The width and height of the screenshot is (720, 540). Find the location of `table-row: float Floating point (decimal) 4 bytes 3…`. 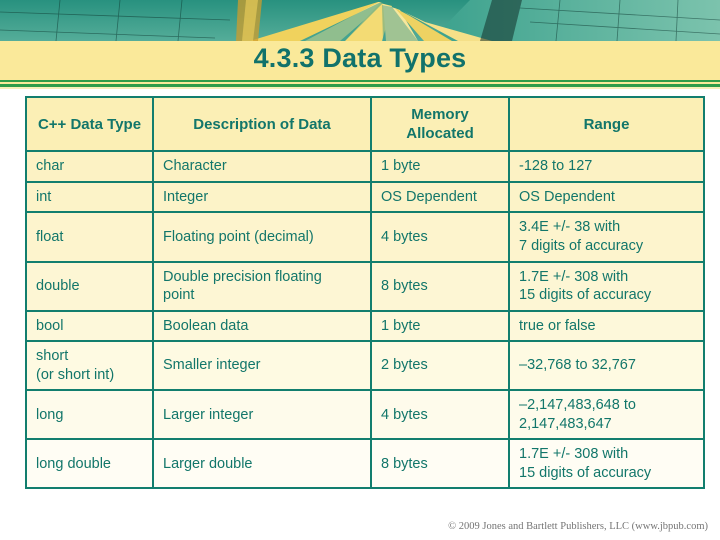

table-row: float Floating point (decimal) 4 bytes 3… is located at coordinates (365, 237).